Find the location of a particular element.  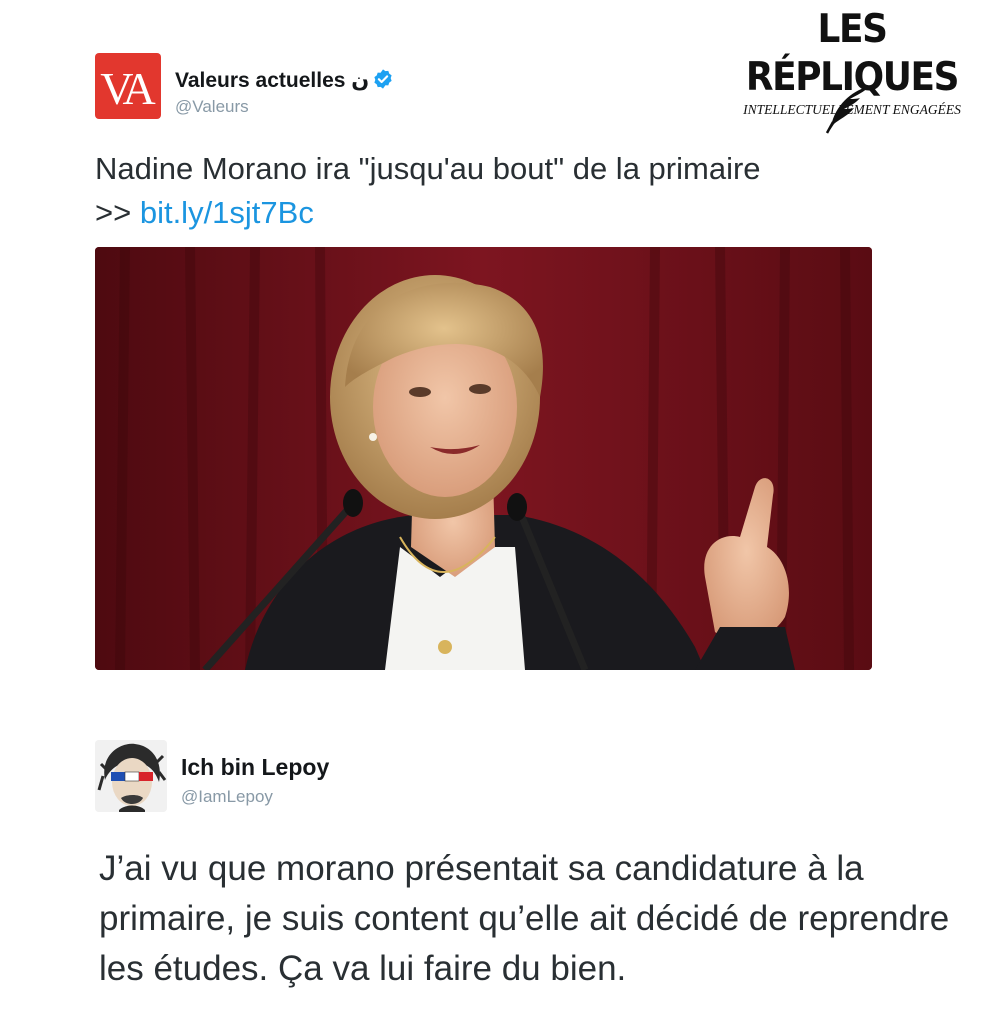

avatar-logo-text: VA is located at coordinates (127, 88).